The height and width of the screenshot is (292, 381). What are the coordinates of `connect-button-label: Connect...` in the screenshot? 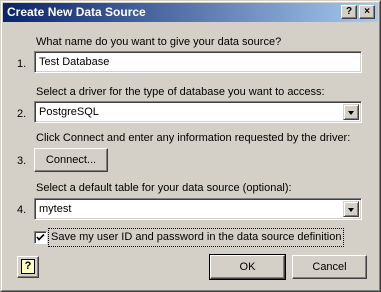 It's located at (71, 160).